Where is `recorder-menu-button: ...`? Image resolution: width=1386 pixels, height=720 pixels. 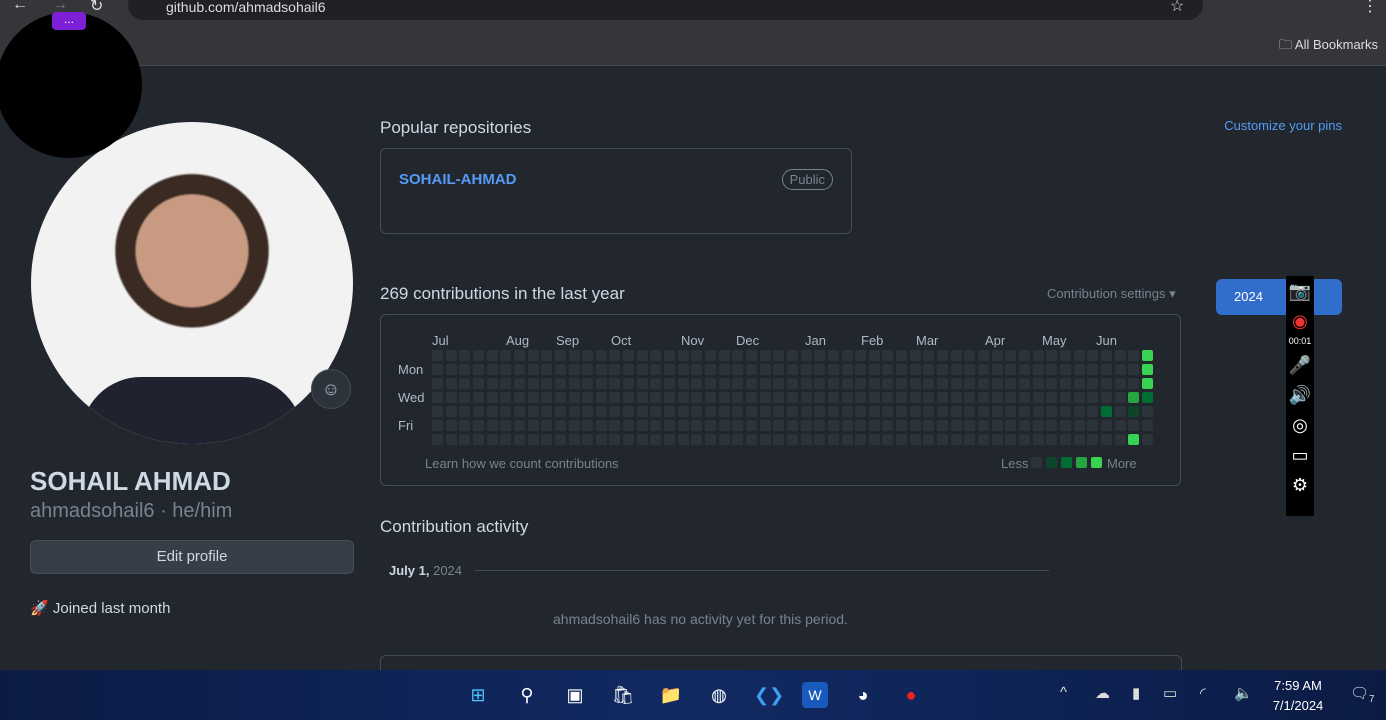 recorder-menu-button: ... is located at coordinates (69, 21).